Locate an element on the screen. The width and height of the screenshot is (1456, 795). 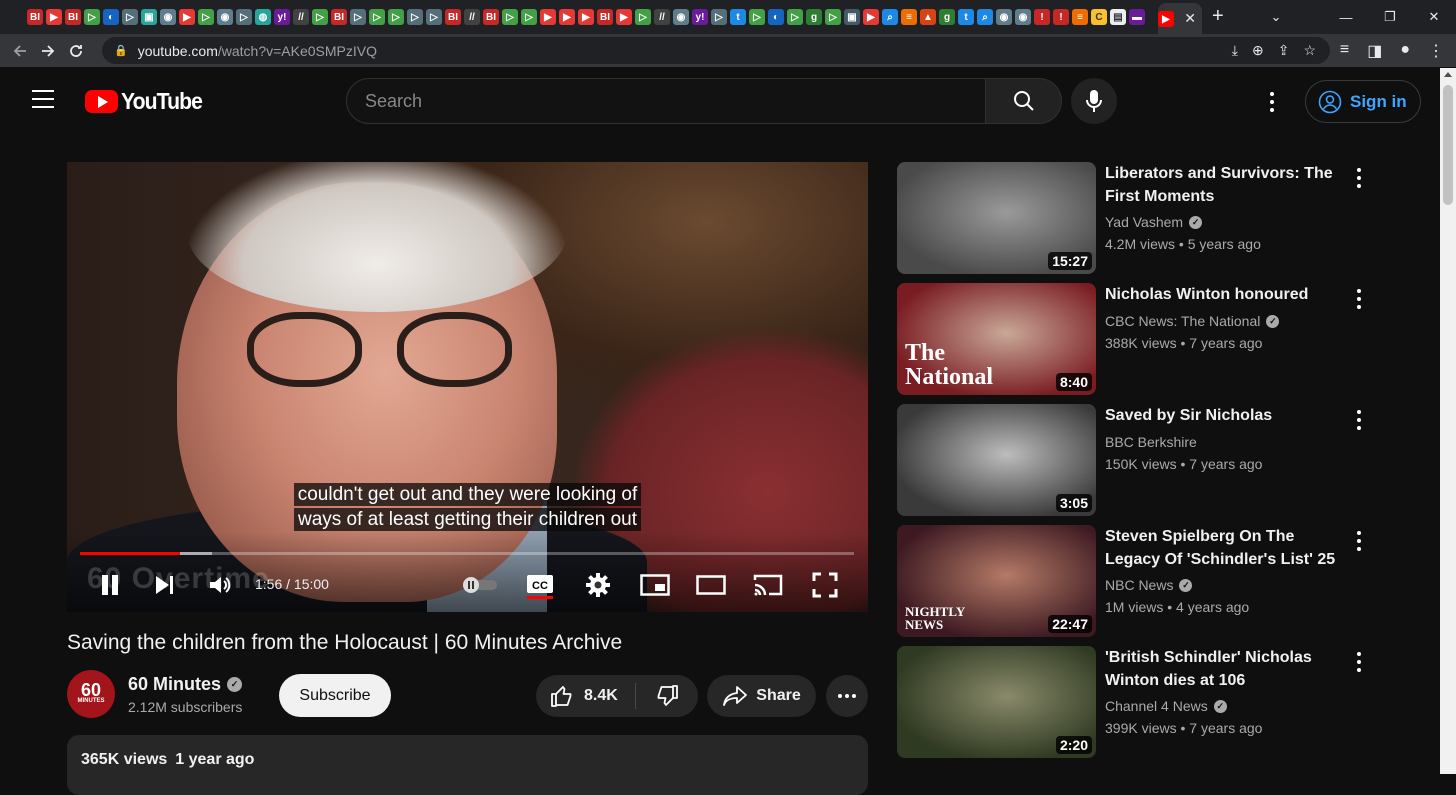
like-button: 8.4K is located at coordinates (585, 696).